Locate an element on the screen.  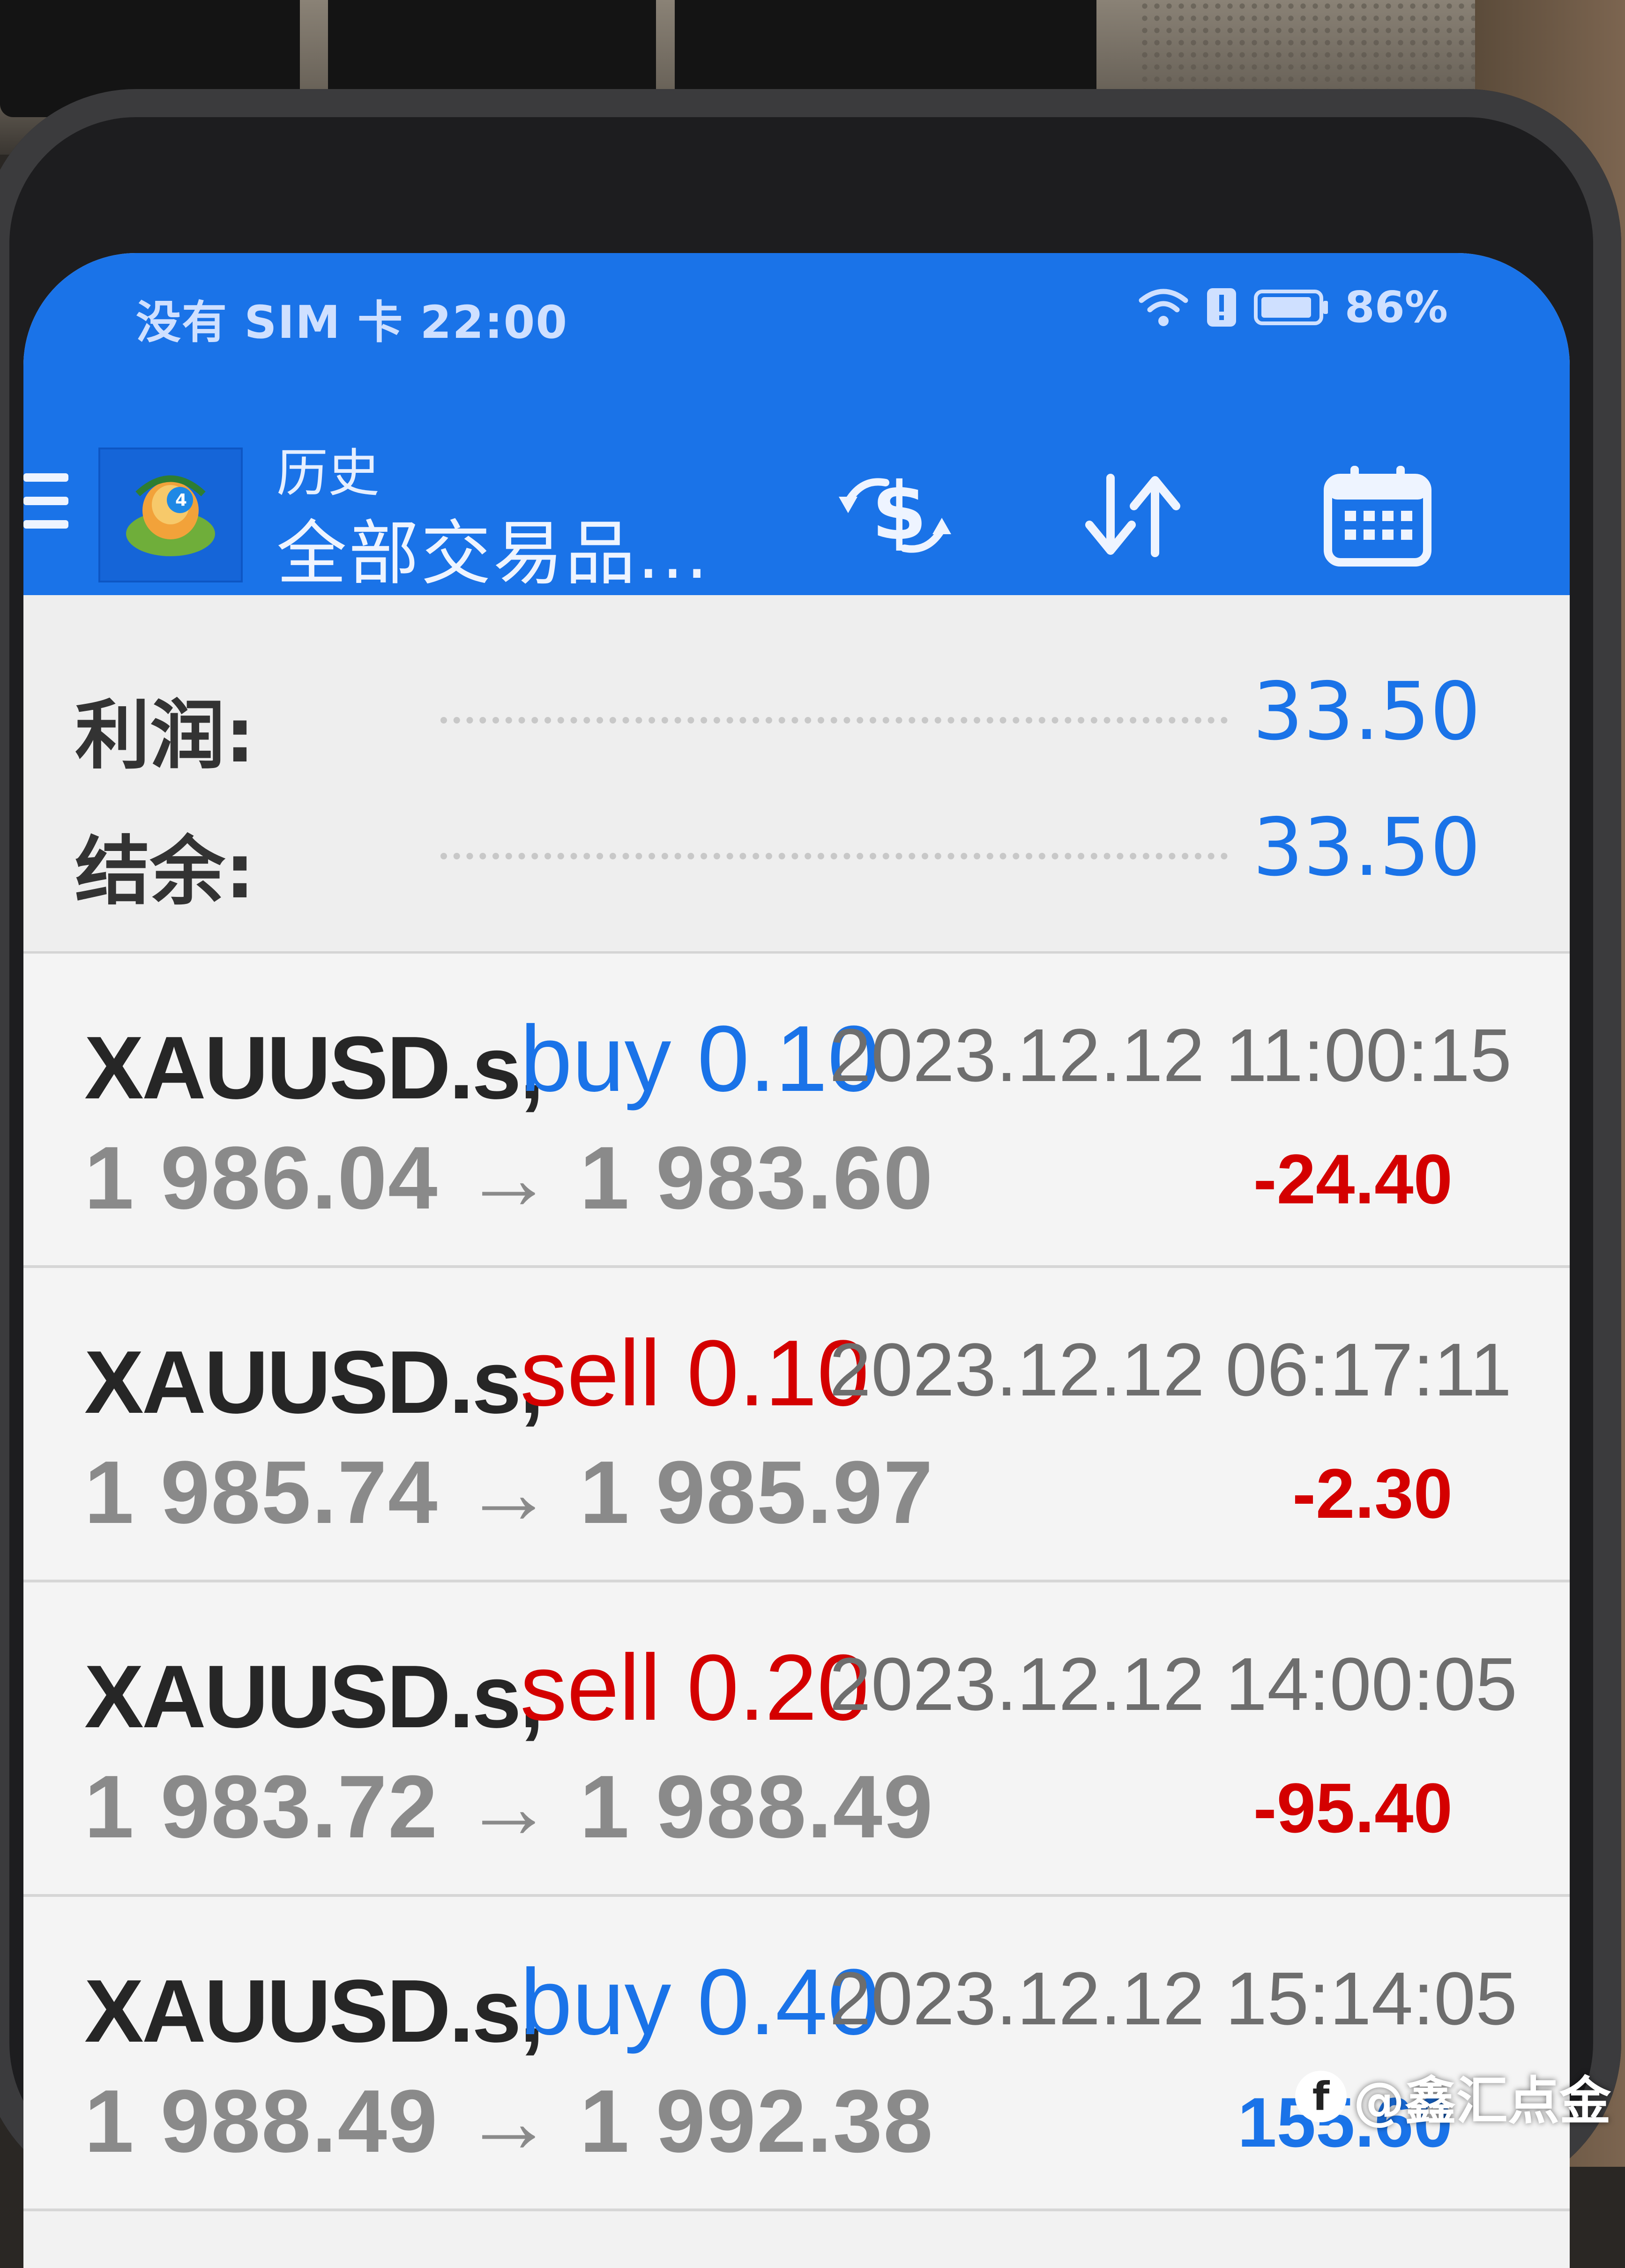
status-icons: 86% is located at coordinates (1293, 307).